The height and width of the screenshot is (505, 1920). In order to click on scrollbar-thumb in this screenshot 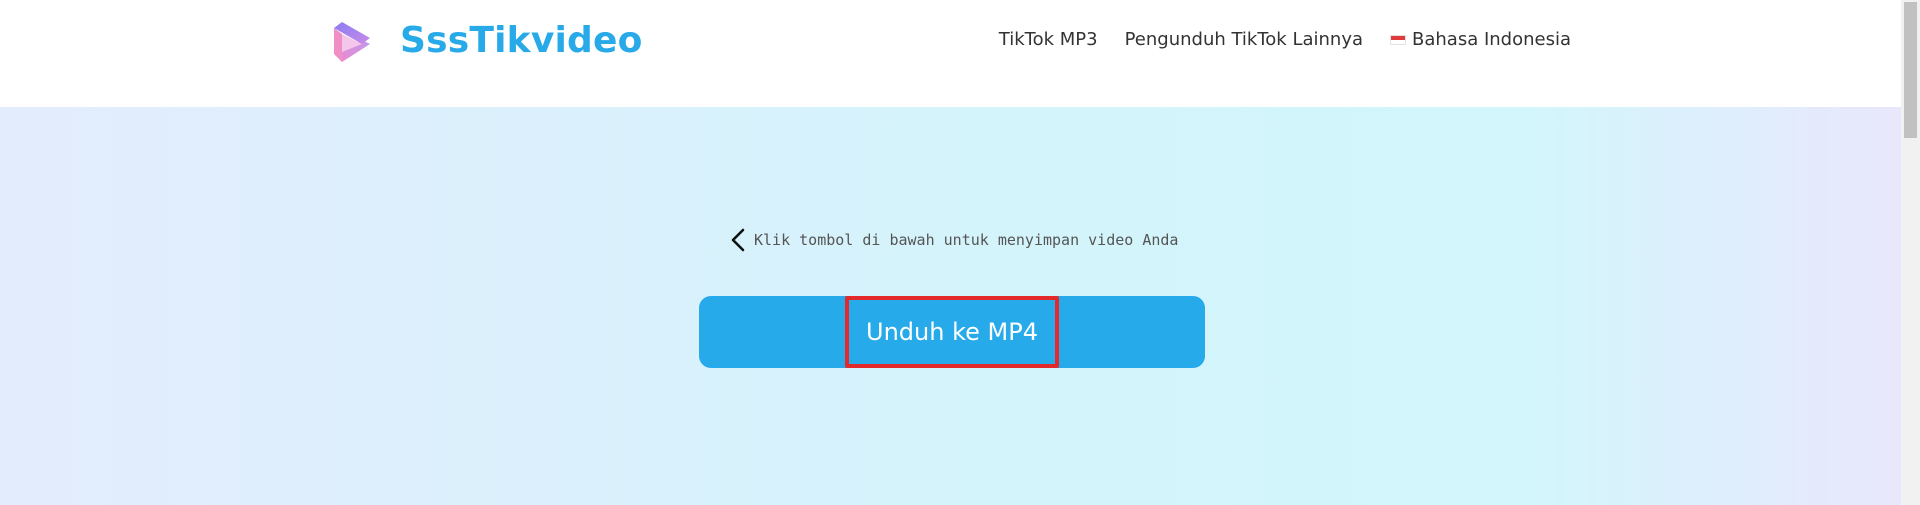, I will do `click(1910, 70)`.